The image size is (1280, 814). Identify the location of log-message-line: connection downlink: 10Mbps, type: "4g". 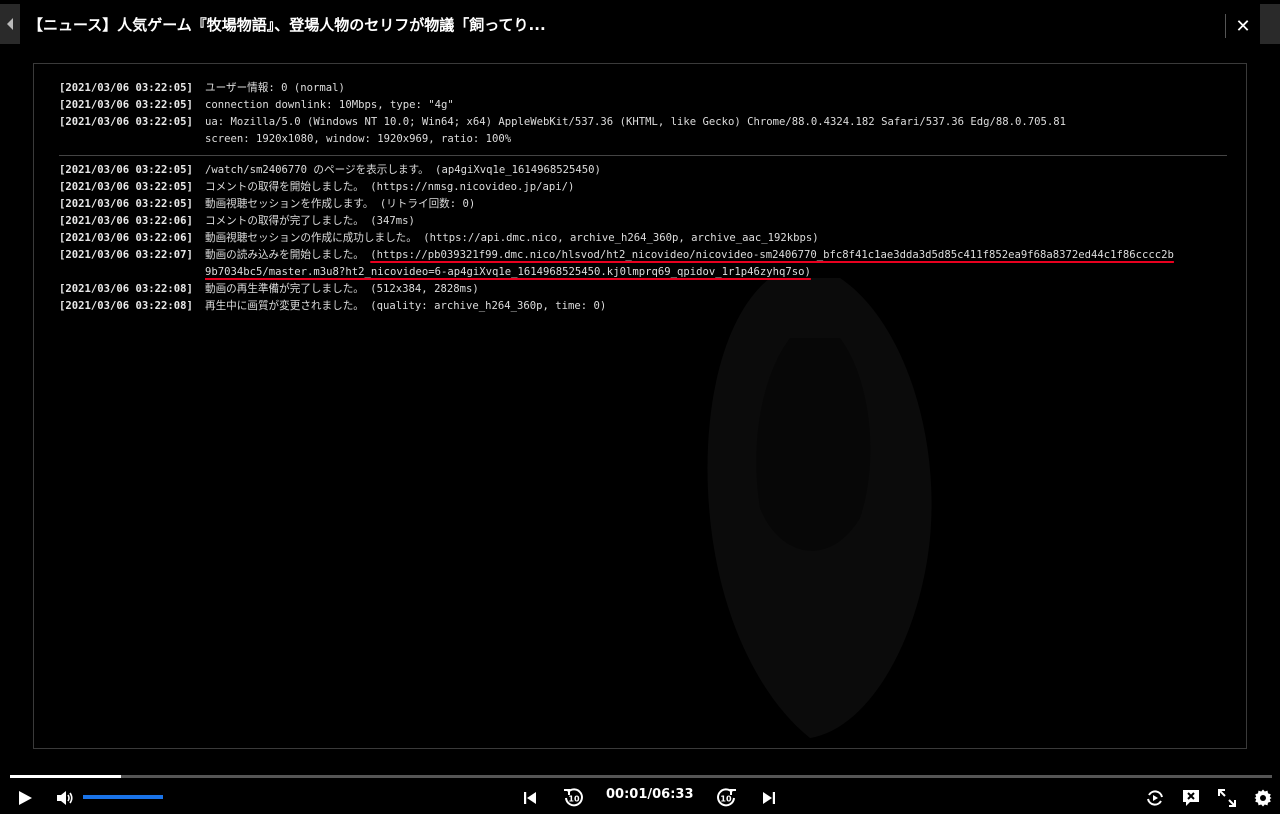
(329, 105).